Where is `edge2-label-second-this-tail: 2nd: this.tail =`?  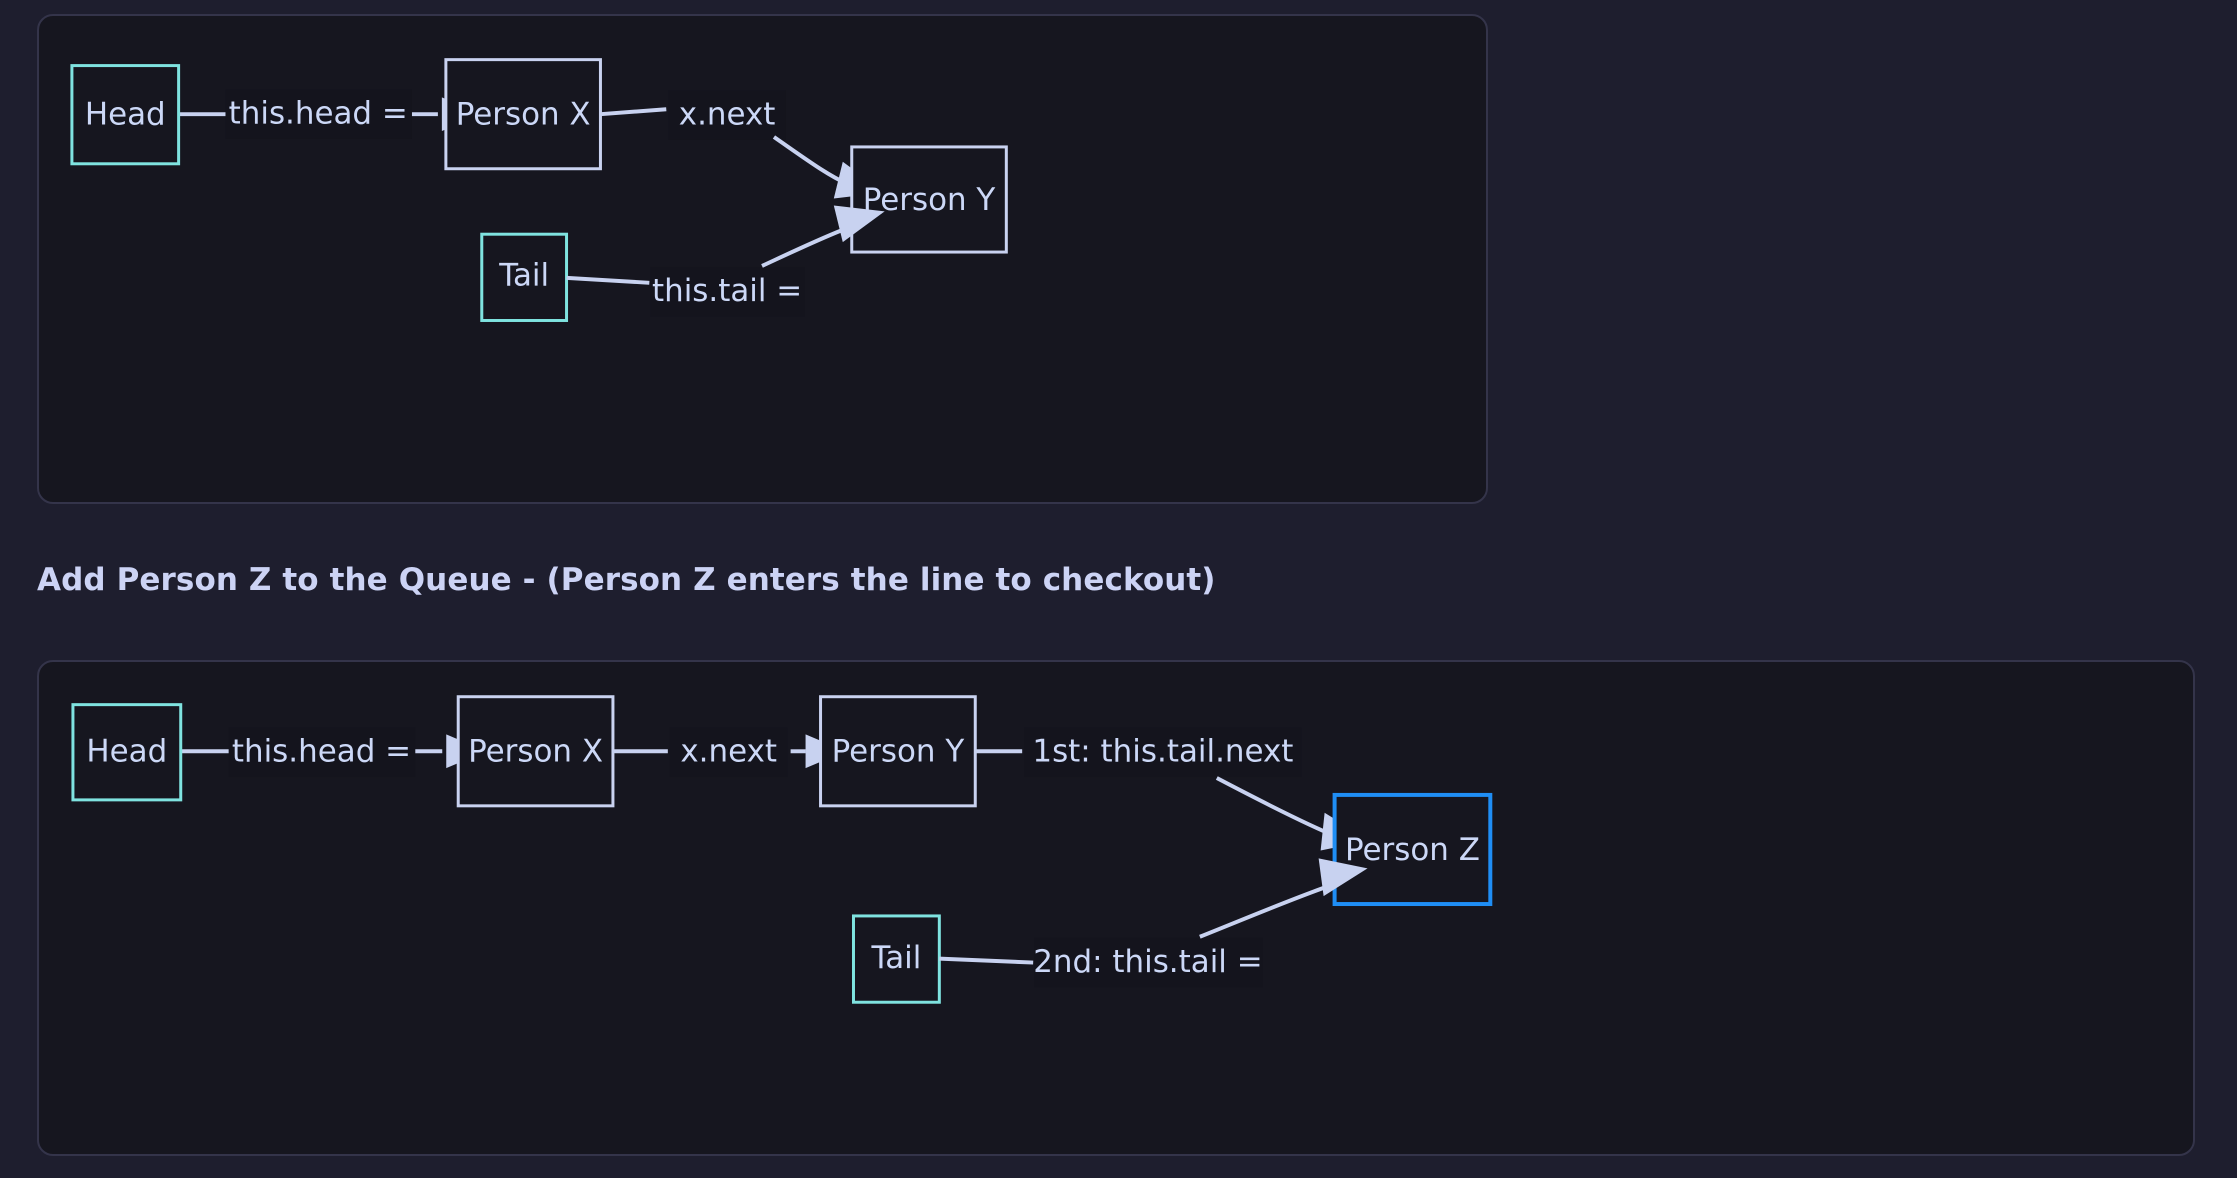 edge2-label-second-this-tail: 2nd: this.tail = is located at coordinates (1147, 962).